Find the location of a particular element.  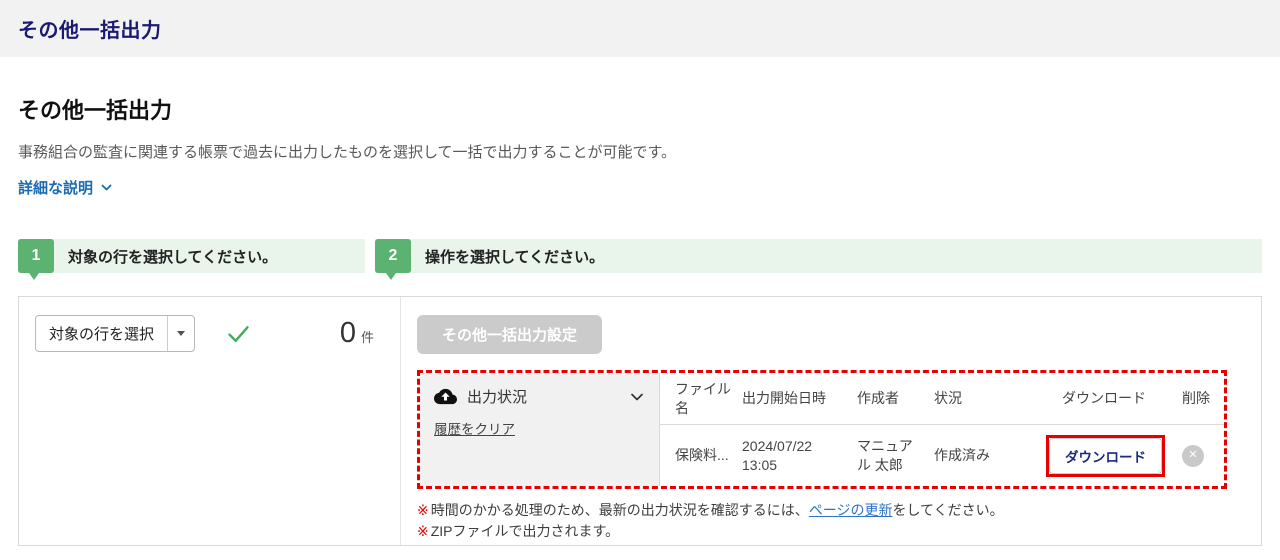

detail-link-label: 詳細な説明 is located at coordinates (56, 188).